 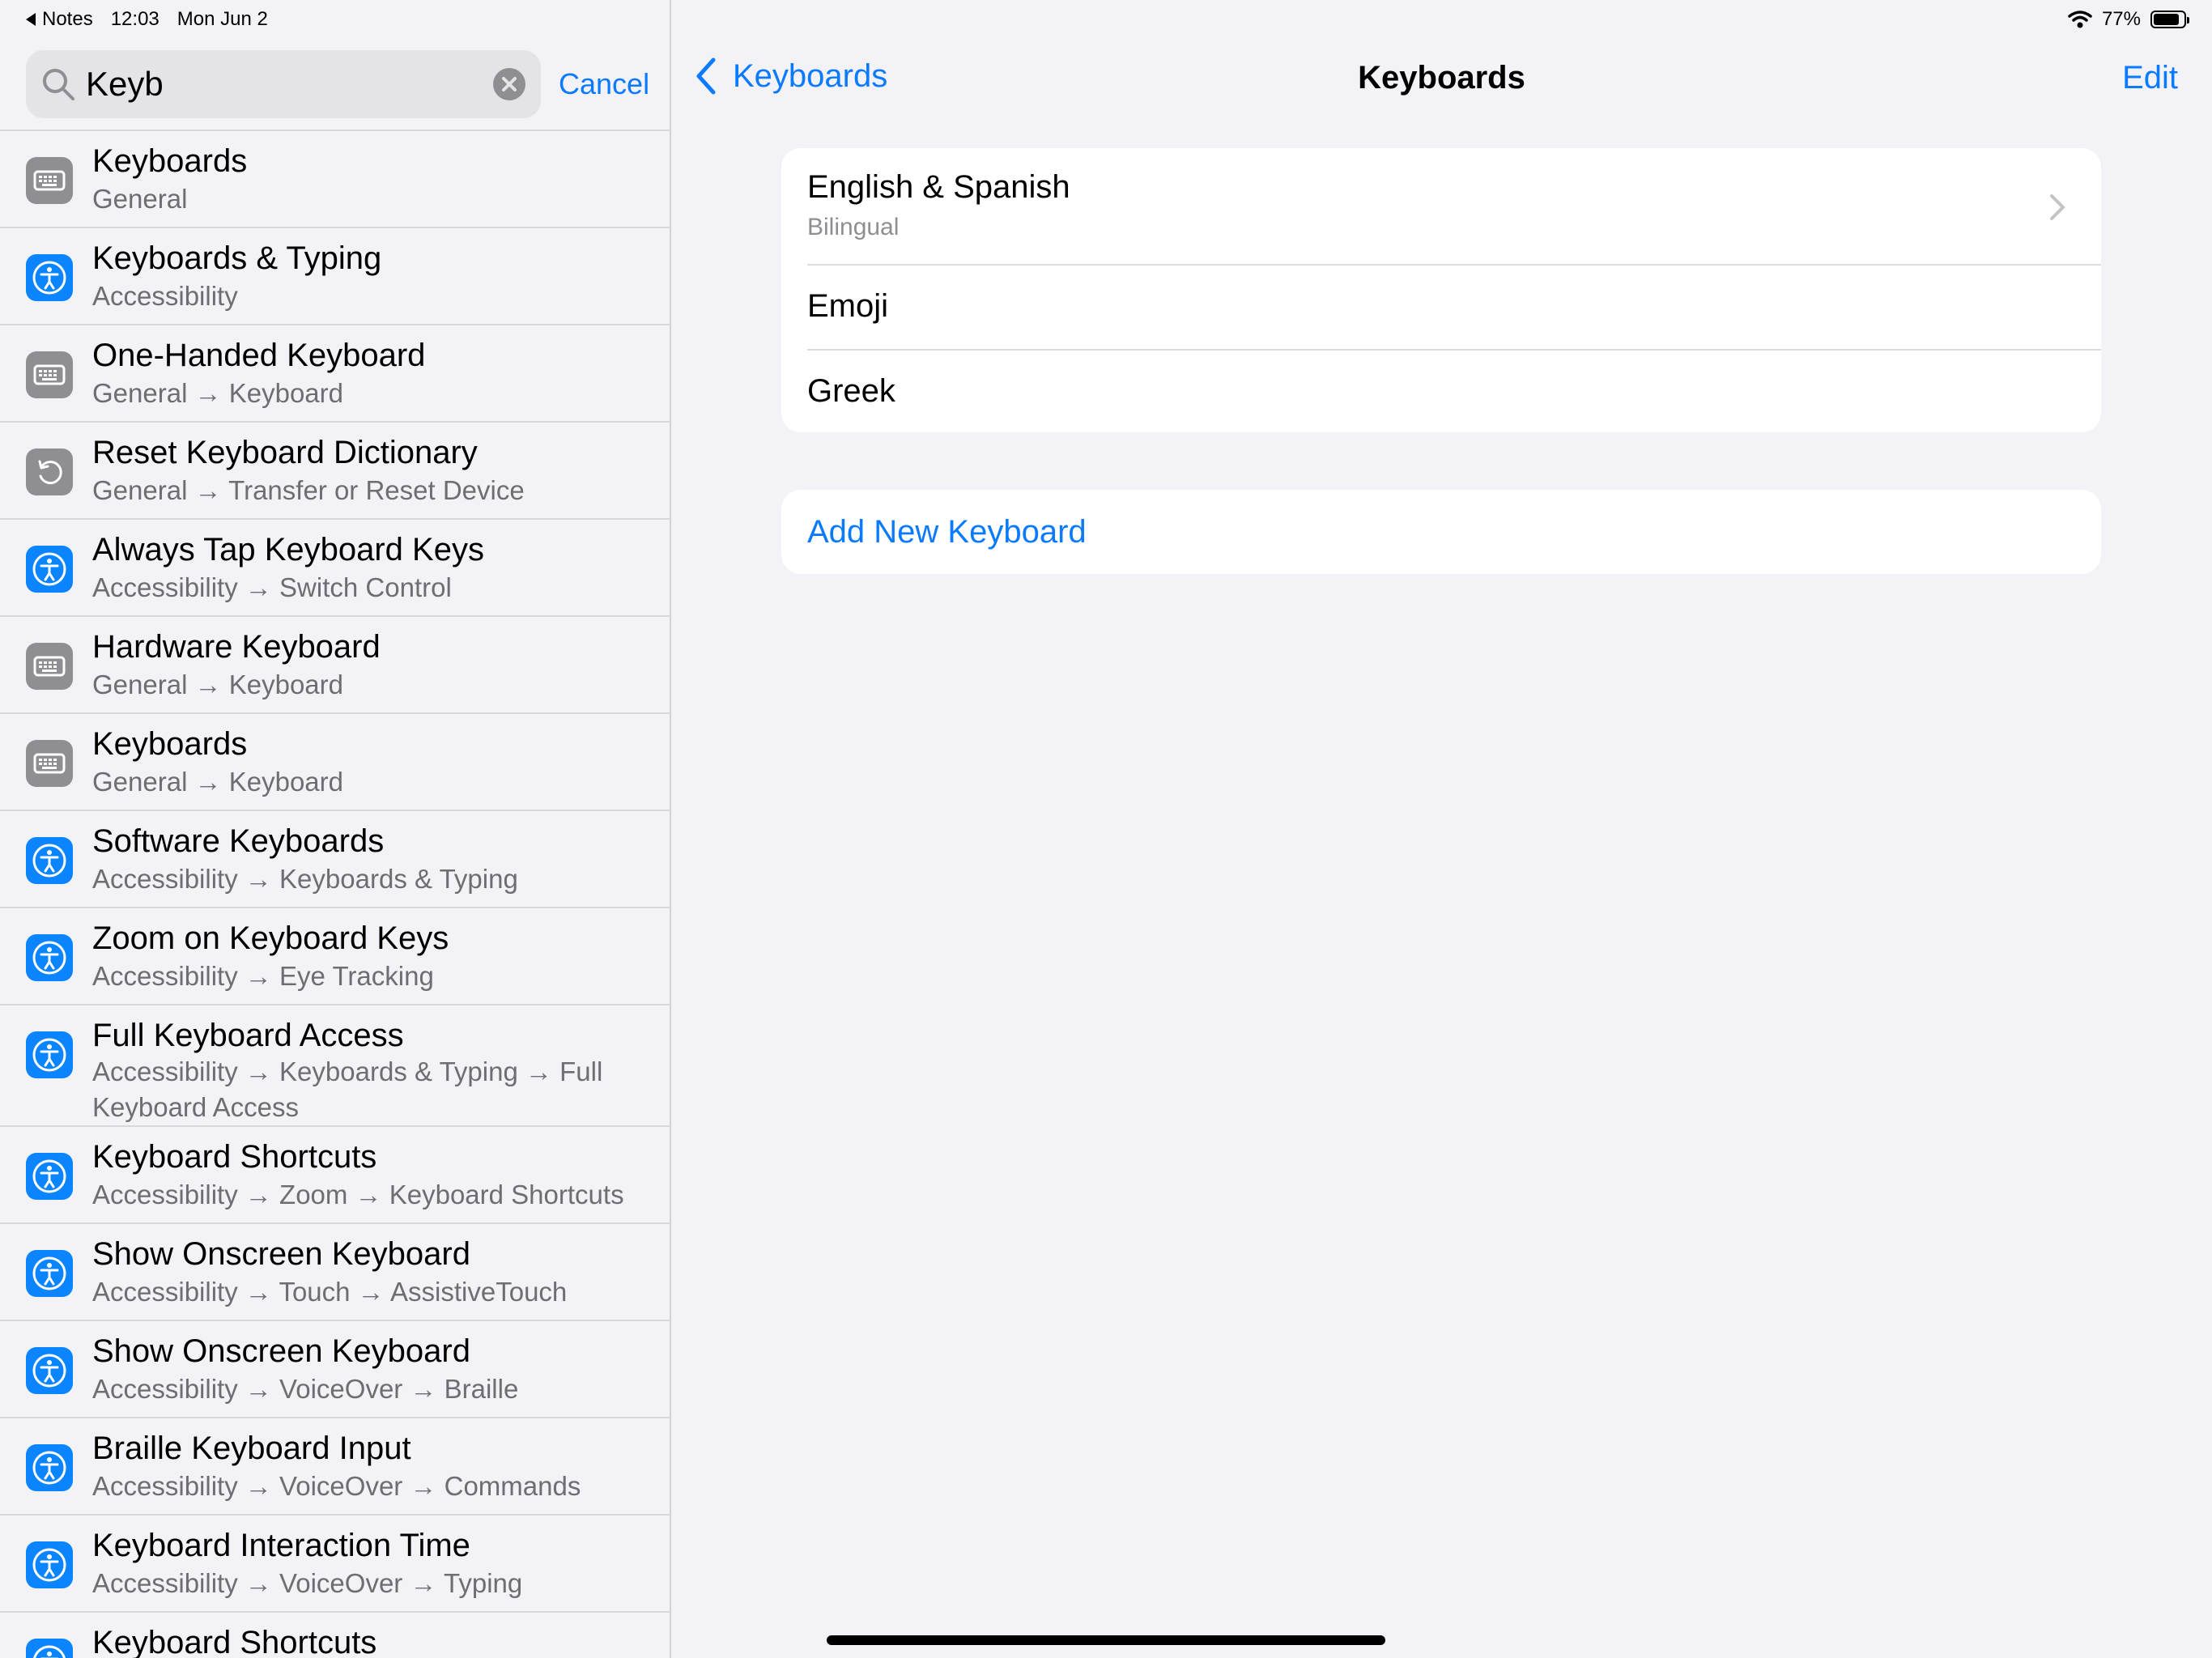 I want to click on result-path: Accessibility → Keyboards & Typing, so click(x=305, y=879).